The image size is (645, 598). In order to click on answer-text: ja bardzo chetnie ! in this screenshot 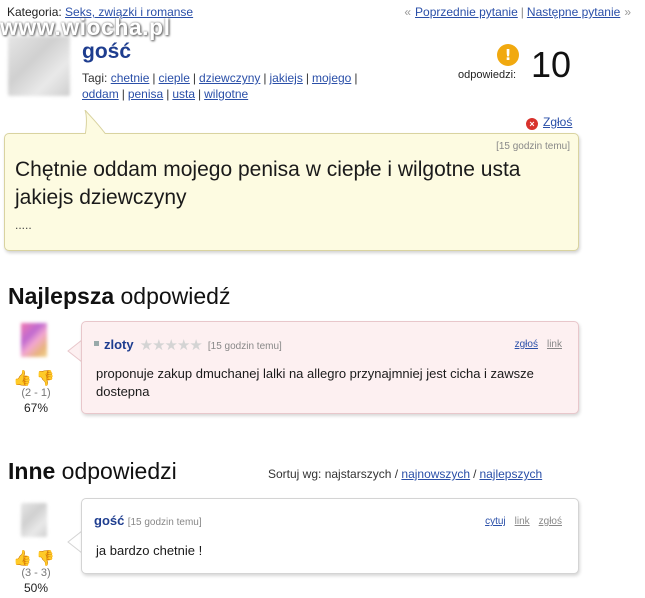, I will do `click(149, 550)`.